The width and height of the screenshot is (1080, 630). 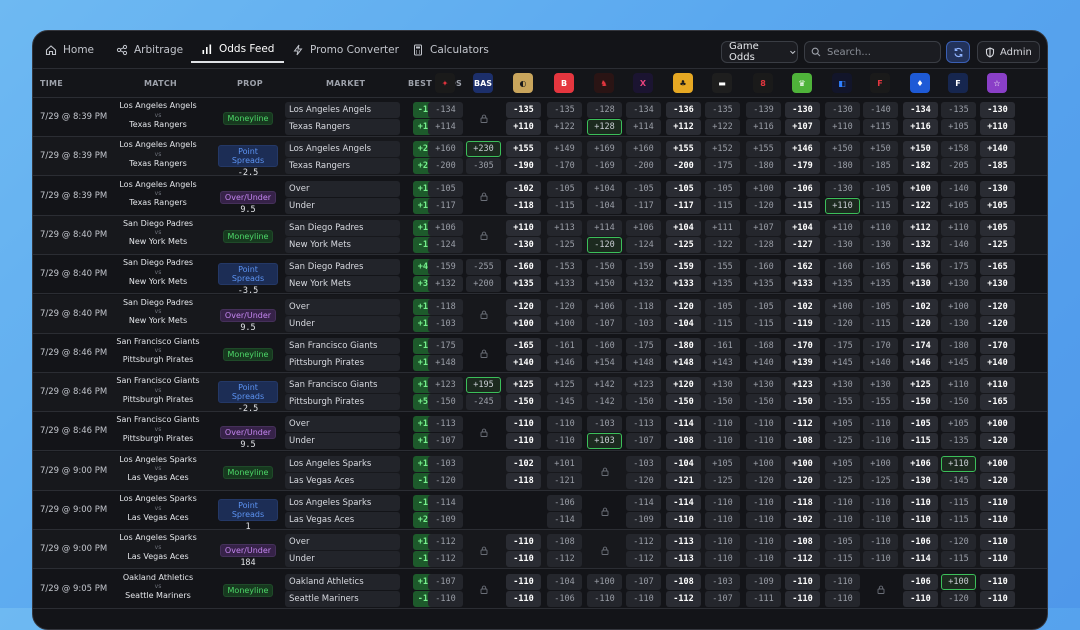 What do you see at coordinates (842, 267) in the screenshot?
I see `odds-cell: -160` at bounding box center [842, 267].